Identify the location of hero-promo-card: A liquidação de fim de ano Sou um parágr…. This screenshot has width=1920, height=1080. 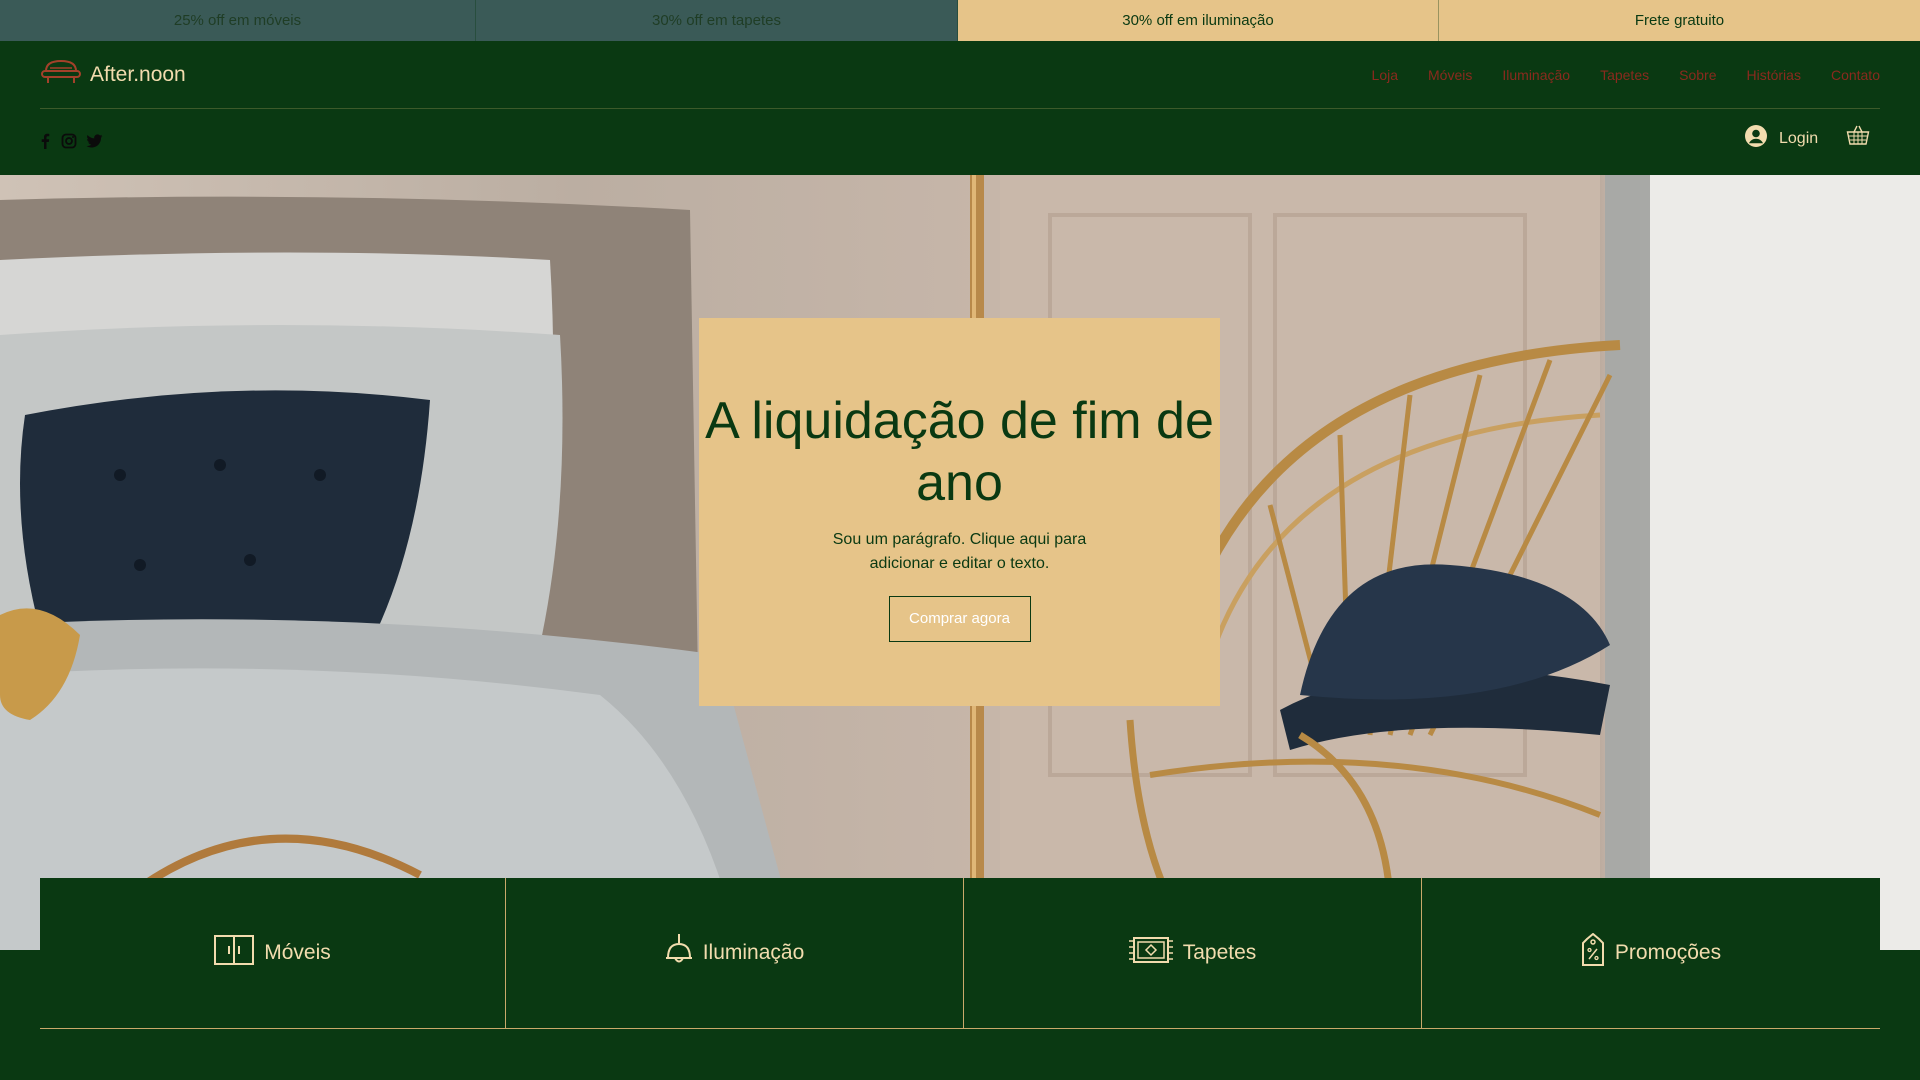
(959, 512).